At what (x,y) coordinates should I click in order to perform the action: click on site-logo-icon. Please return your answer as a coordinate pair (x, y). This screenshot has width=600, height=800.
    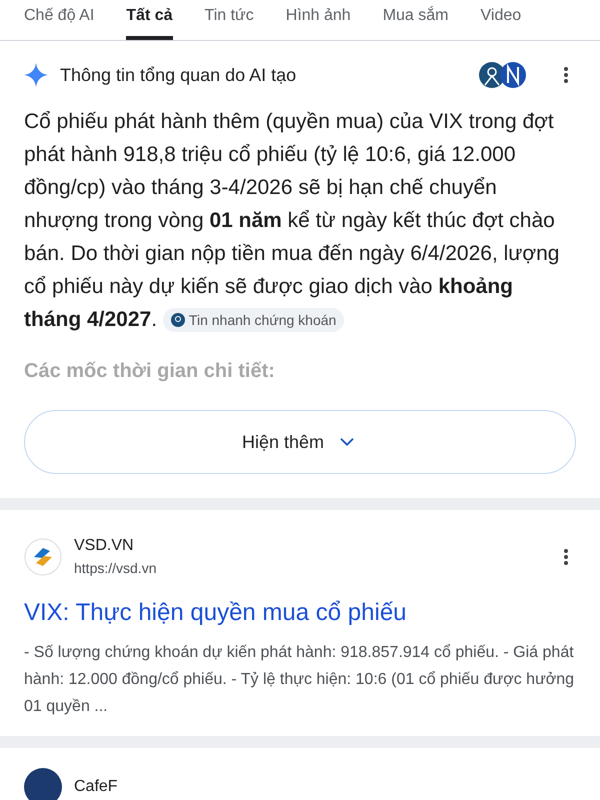
    Looking at the image, I should click on (43, 784).